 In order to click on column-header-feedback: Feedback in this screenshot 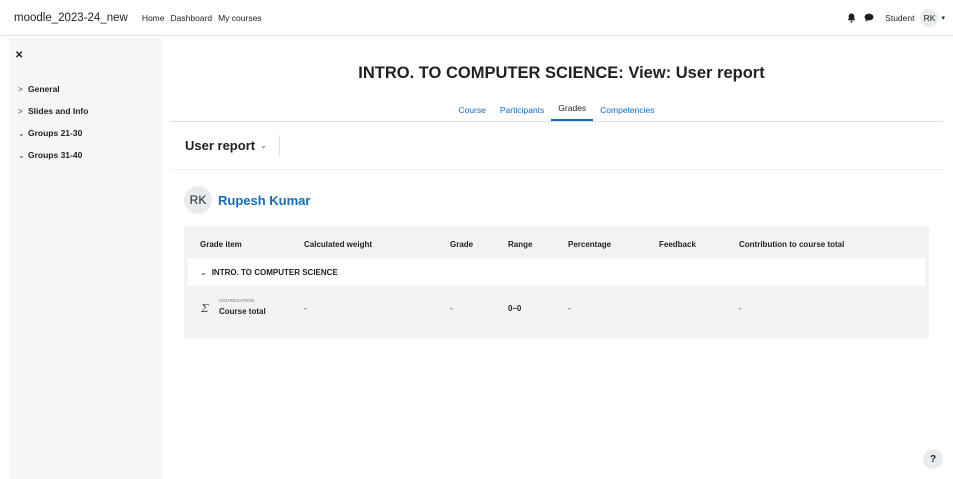, I will do `click(677, 244)`.